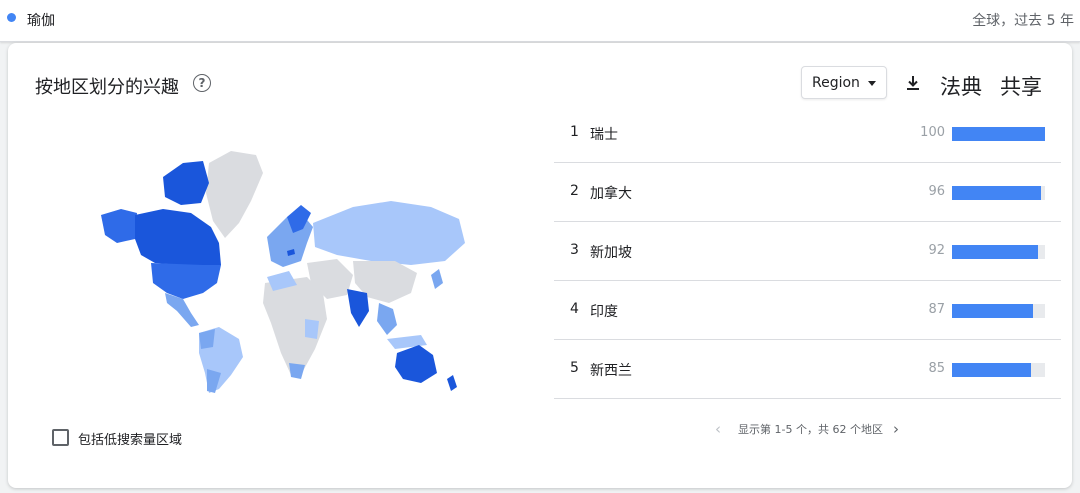  I want to click on region-select: Region, so click(844, 82).